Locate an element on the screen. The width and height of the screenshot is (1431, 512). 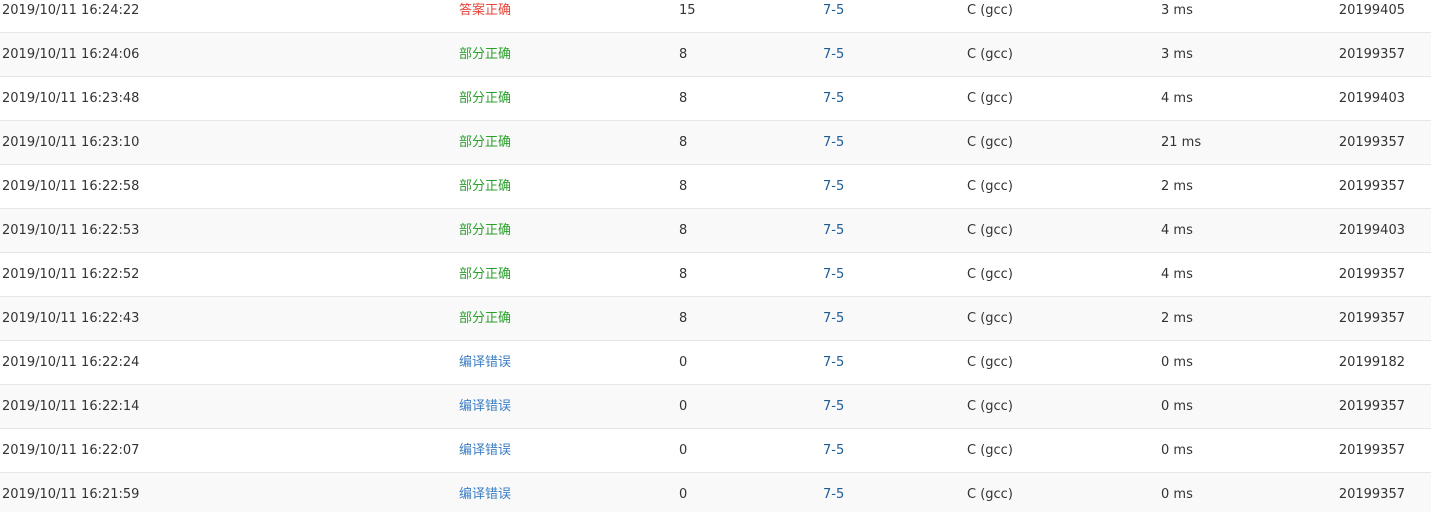
submission-time: 2019/10/11 16:22:52 is located at coordinates (71, 274).